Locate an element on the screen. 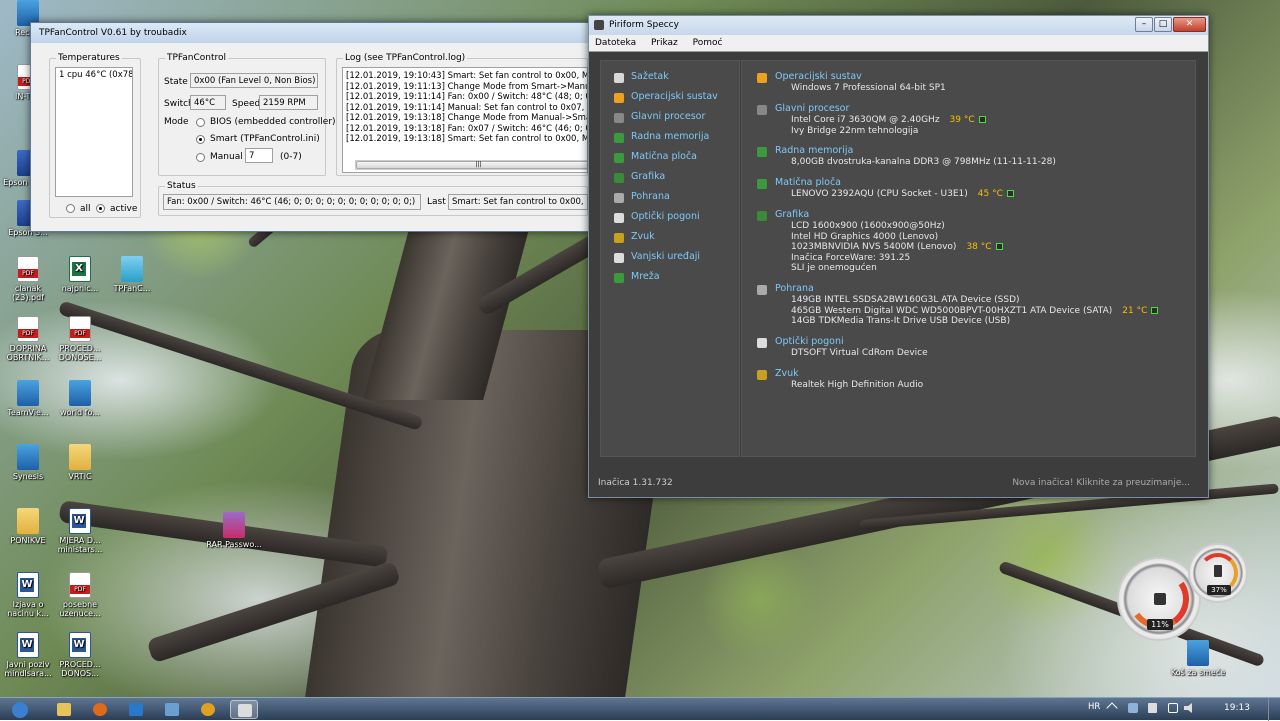 The width and height of the screenshot is (1280, 721). menu-pomoc: Pomoć is located at coordinates (708, 43).